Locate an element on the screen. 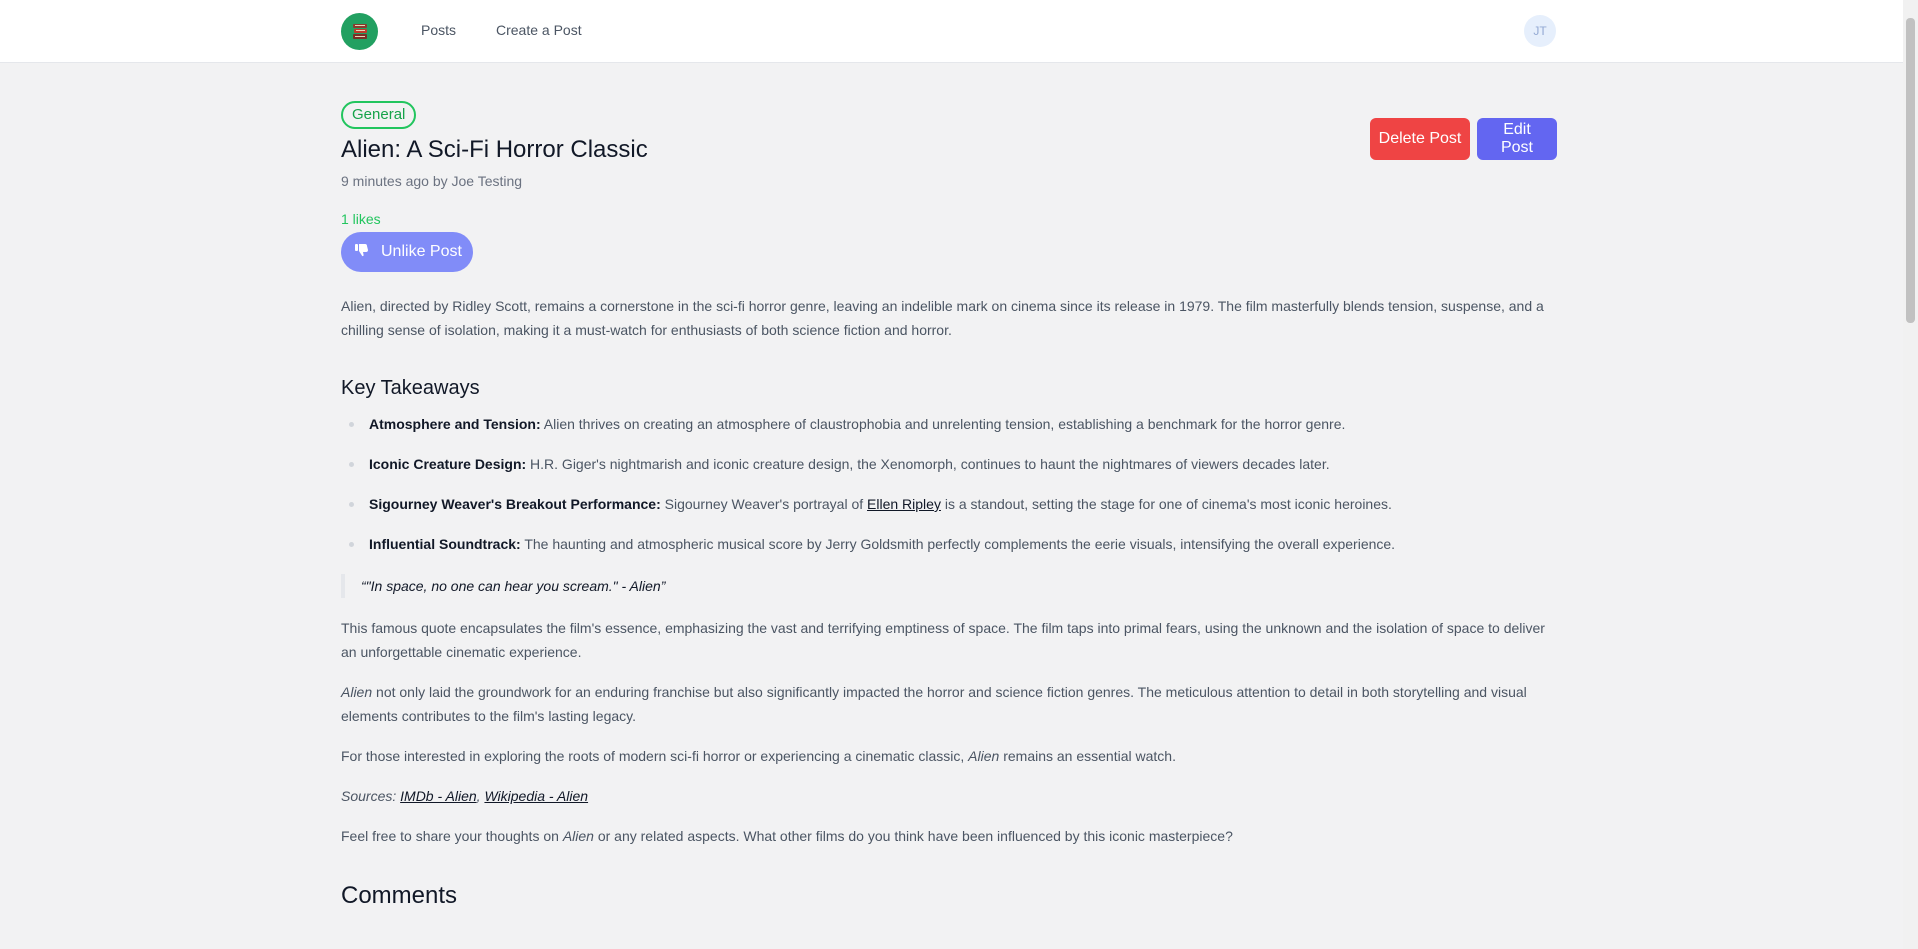 This screenshot has height=949, width=1918. list-item-term: Sigourney Weaver's Breakout Performance: is located at coordinates (515, 504).